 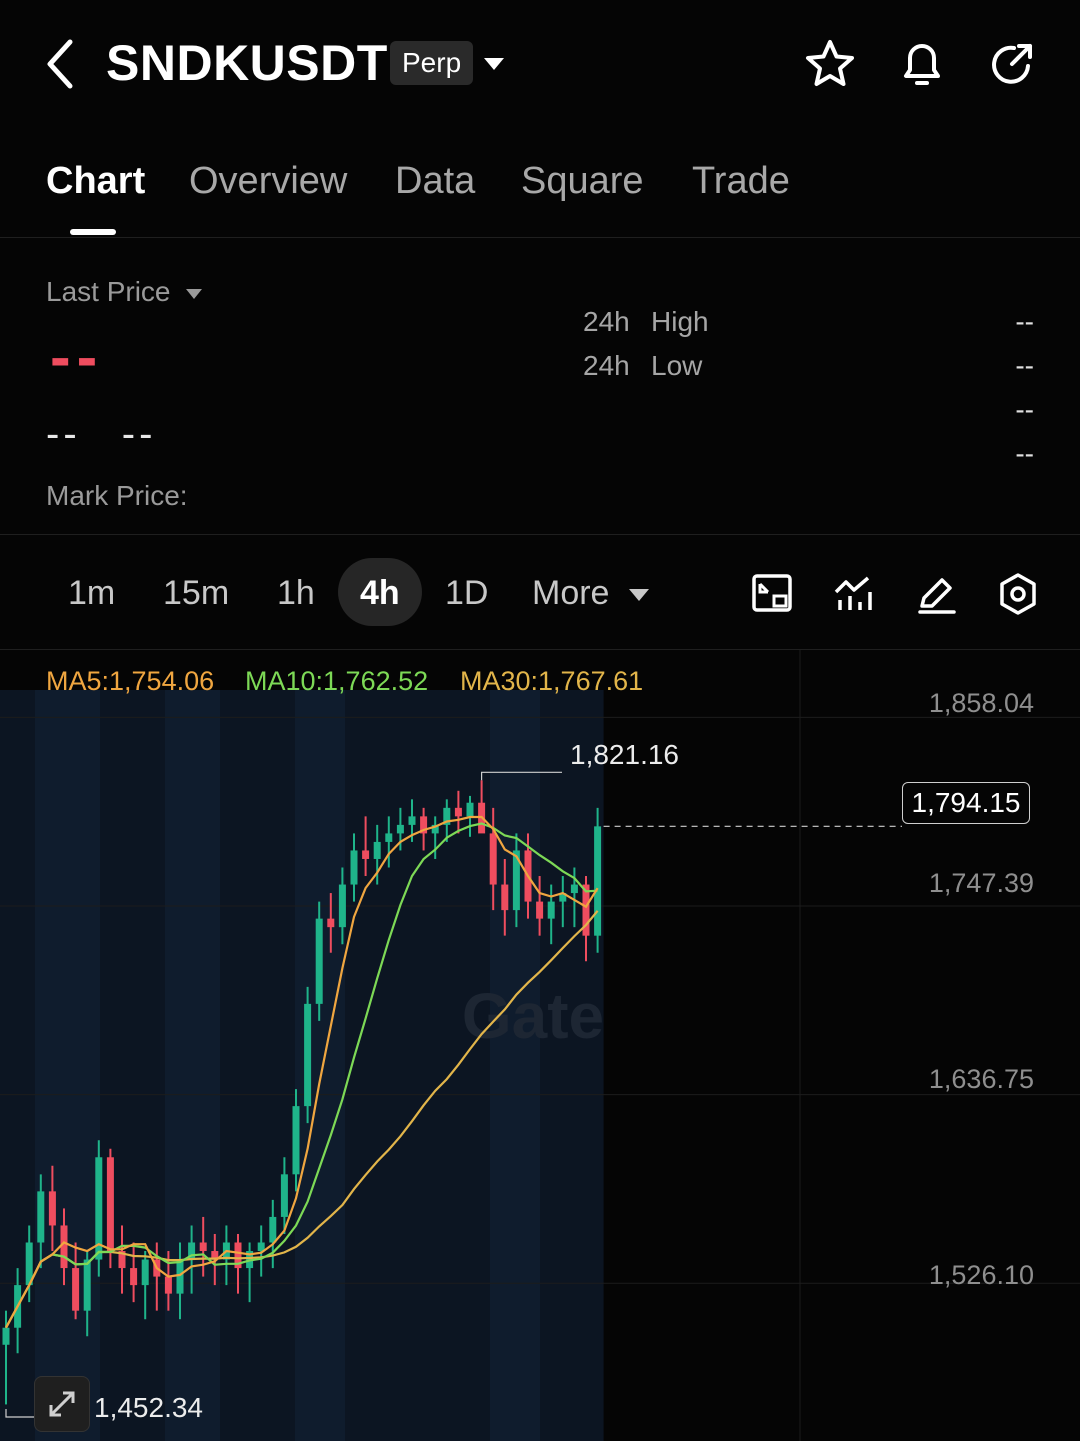 I want to click on share-icon, so click(x=1012, y=64).